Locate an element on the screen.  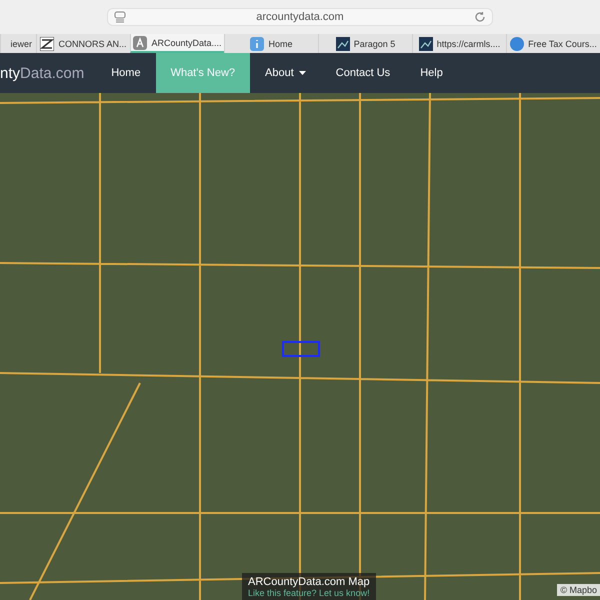
caret-icon is located at coordinates (302, 73).